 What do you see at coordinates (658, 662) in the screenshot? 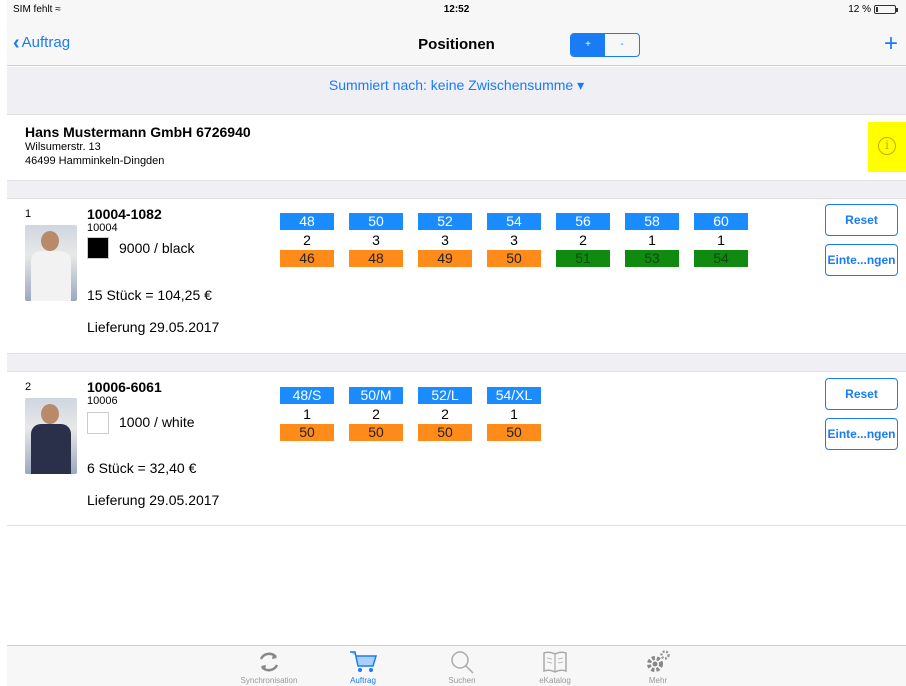
I see `gear-icon` at bounding box center [658, 662].